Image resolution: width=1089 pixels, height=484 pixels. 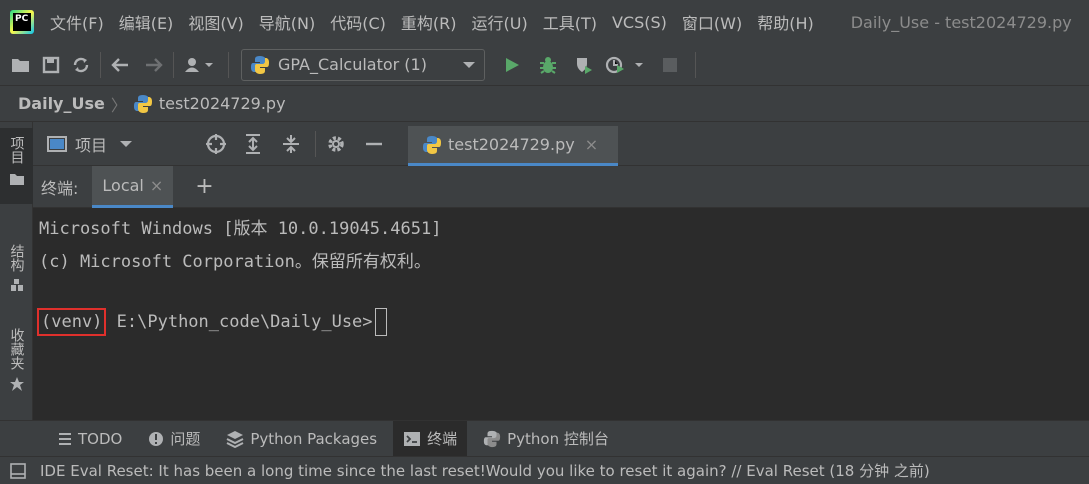 I want to click on bottom-tool-tabs: TODO 问题 Python Packages 终端 Python 控制台, so click(x=544, y=438).